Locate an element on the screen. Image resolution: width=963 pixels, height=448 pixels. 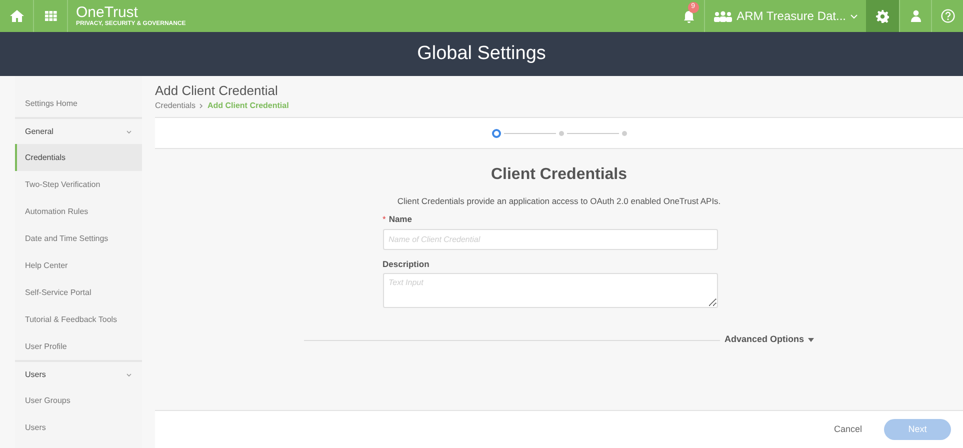
home-icon is located at coordinates (16, 16).